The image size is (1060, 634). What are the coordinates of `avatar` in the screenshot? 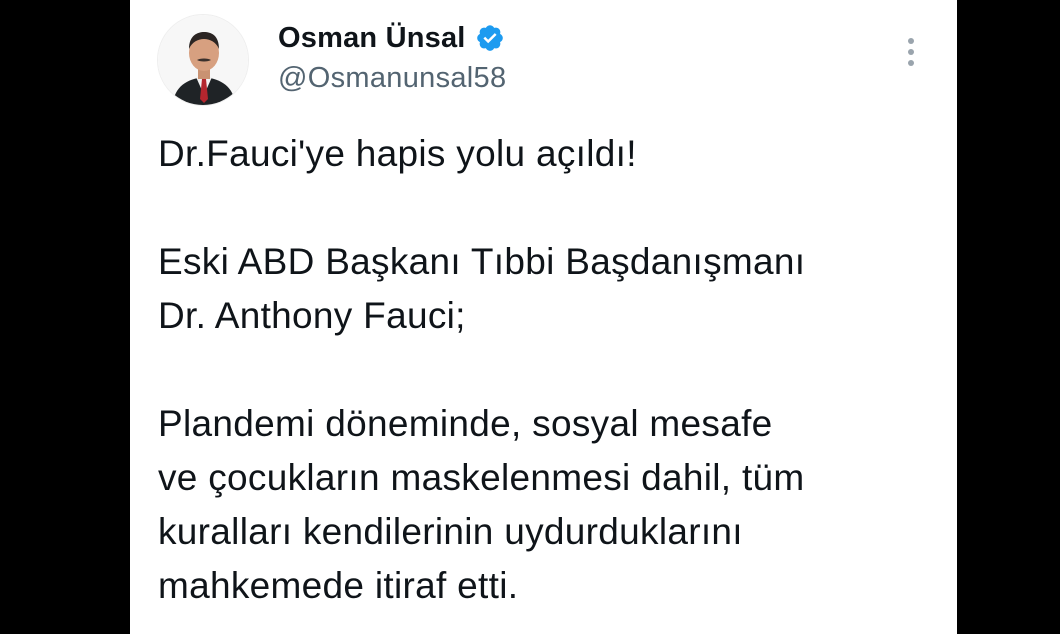 It's located at (203, 60).